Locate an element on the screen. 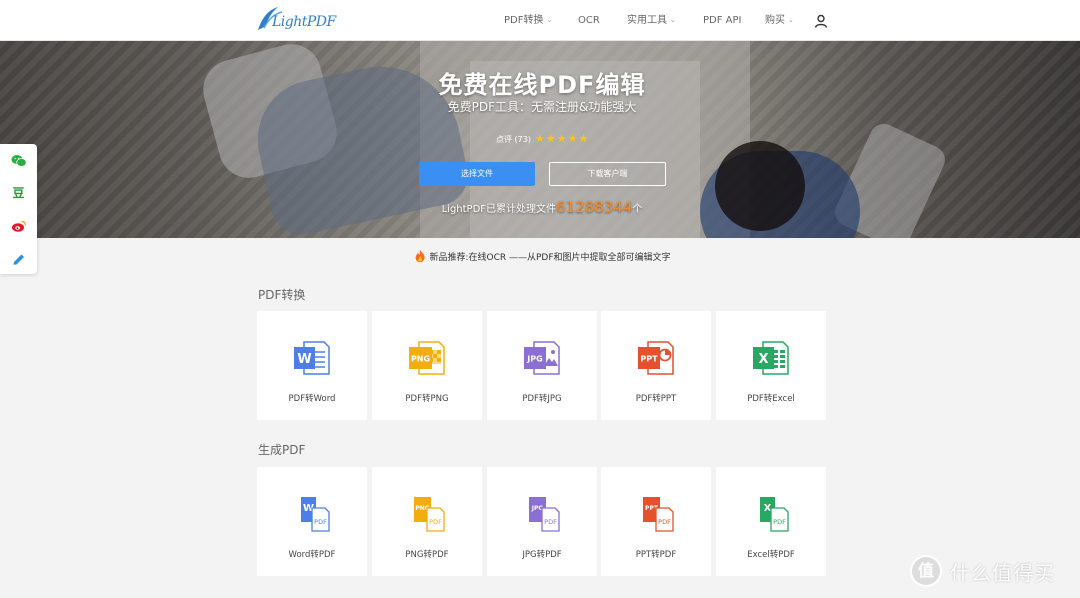 The height and width of the screenshot is (598, 1080). watermark: 值 什么值得买 is located at coordinates (982, 571).